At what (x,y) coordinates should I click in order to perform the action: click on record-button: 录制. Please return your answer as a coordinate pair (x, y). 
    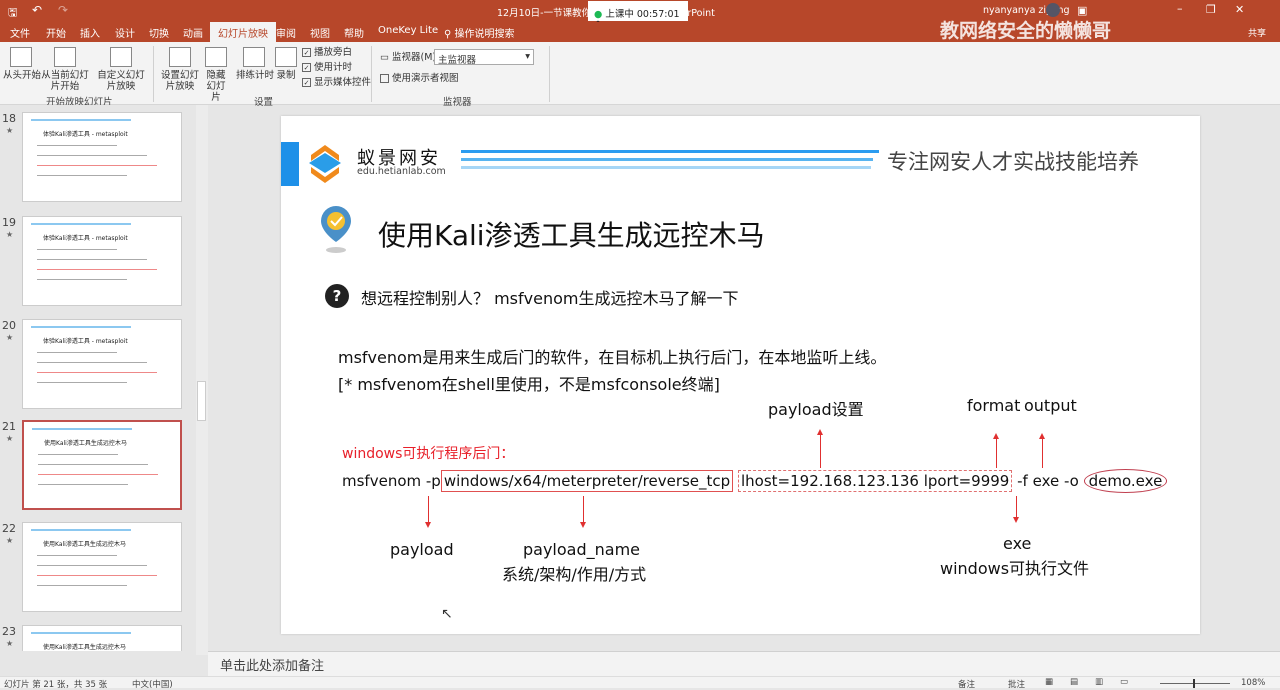
    Looking at the image, I should click on (286, 64).